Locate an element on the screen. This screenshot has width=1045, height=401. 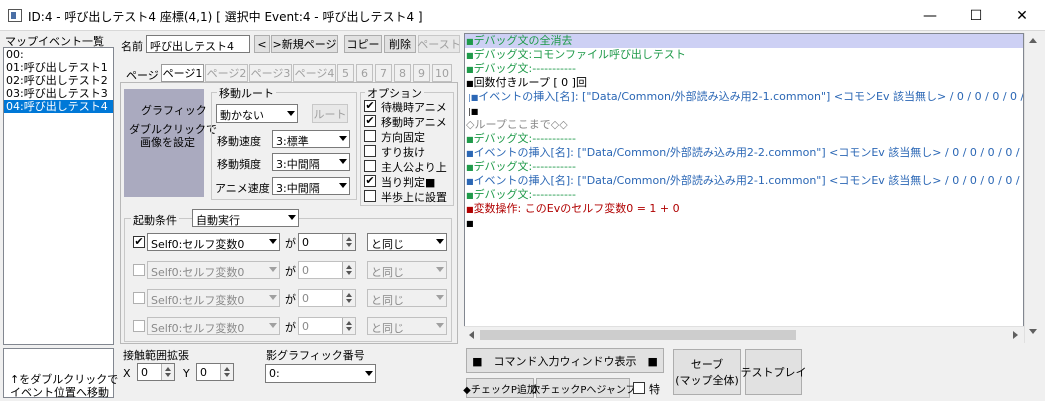
scroll-thumb is located at coordinates (638, 335).